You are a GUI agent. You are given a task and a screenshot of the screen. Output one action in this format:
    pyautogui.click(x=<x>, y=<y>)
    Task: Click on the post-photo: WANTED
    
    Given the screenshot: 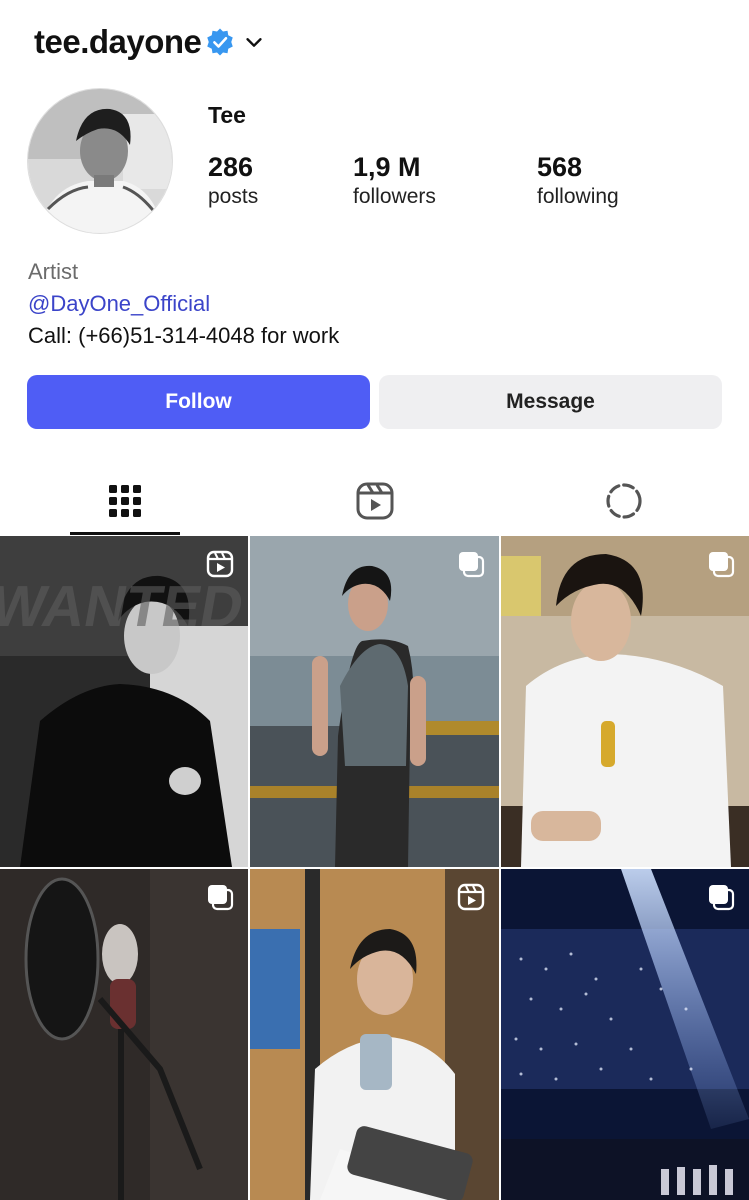 What is the action you would take?
    pyautogui.click(x=124, y=701)
    